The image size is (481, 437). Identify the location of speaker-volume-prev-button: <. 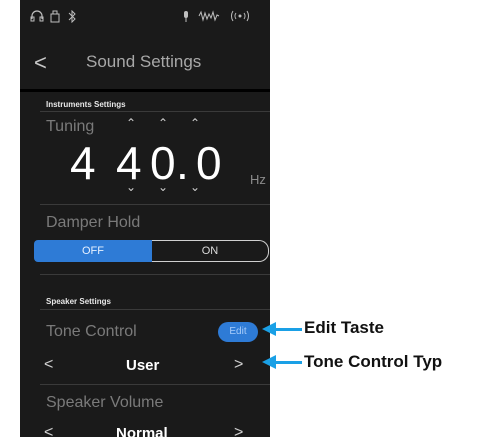
(48, 430).